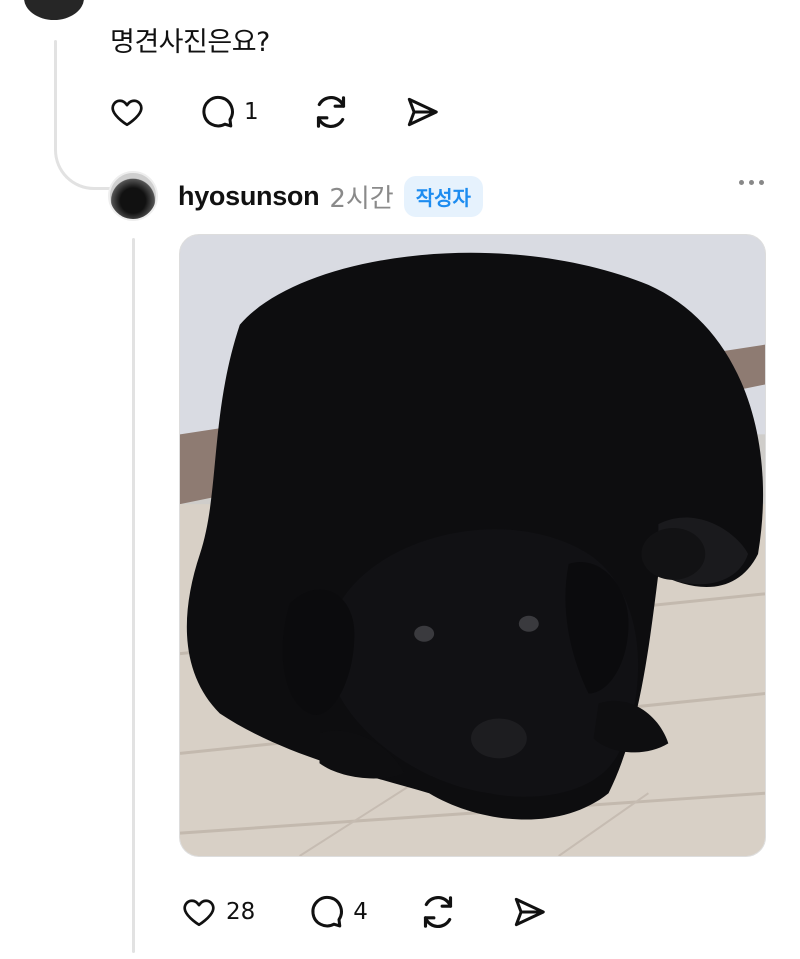 This screenshot has width=800, height=959. What do you see at coordinates (249, 196) in the screenshot?
I see `reply-username: hyosunson` at bounding box center [249, 196].